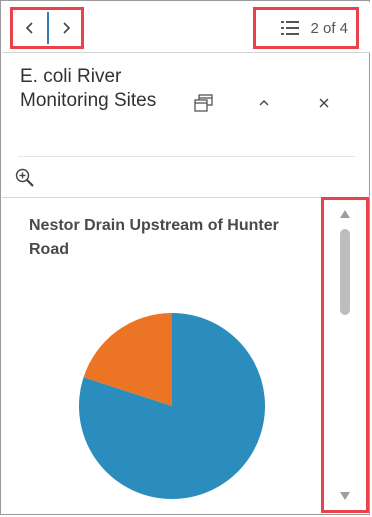 The width and height of the screenshot is (372, 517). I want to click on active-indicator, so click(48, 28).